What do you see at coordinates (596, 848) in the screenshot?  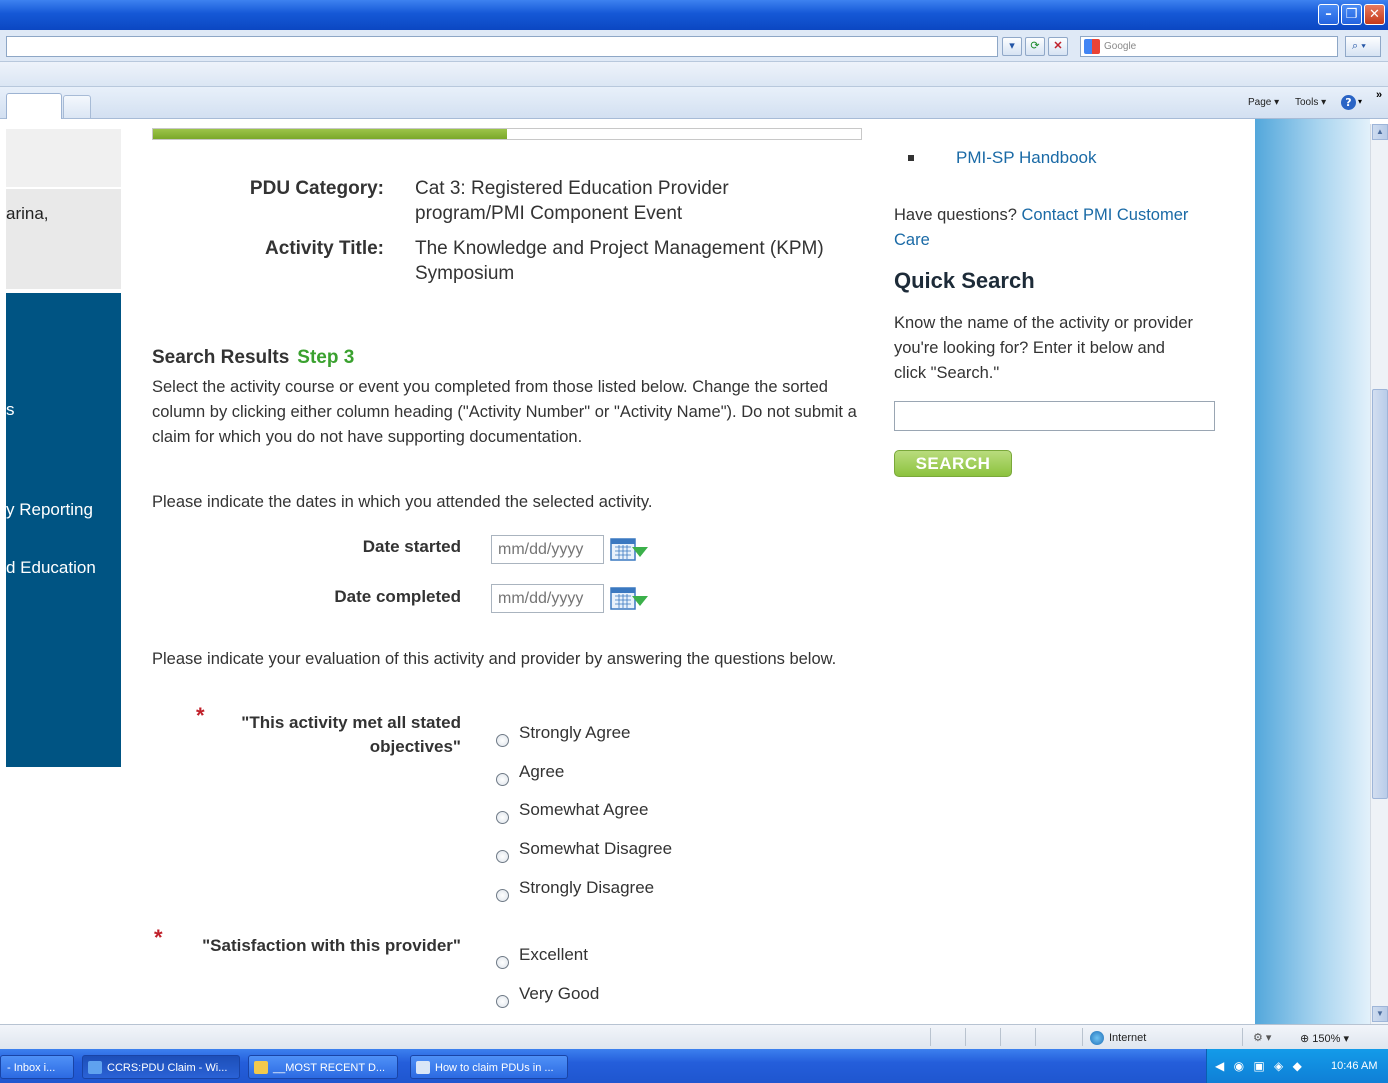 I see `option-label: Somewhat Disagree` at bounding box center [596, 848].